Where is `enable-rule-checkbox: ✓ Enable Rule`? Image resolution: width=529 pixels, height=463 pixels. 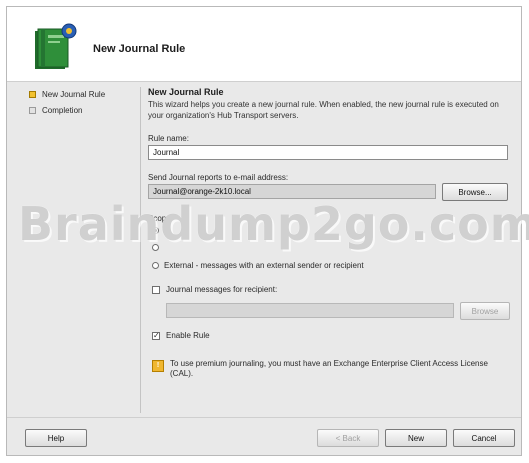
enable-rule-checkbox: ✓ Enable Rule is located at coordinates (181, 335).